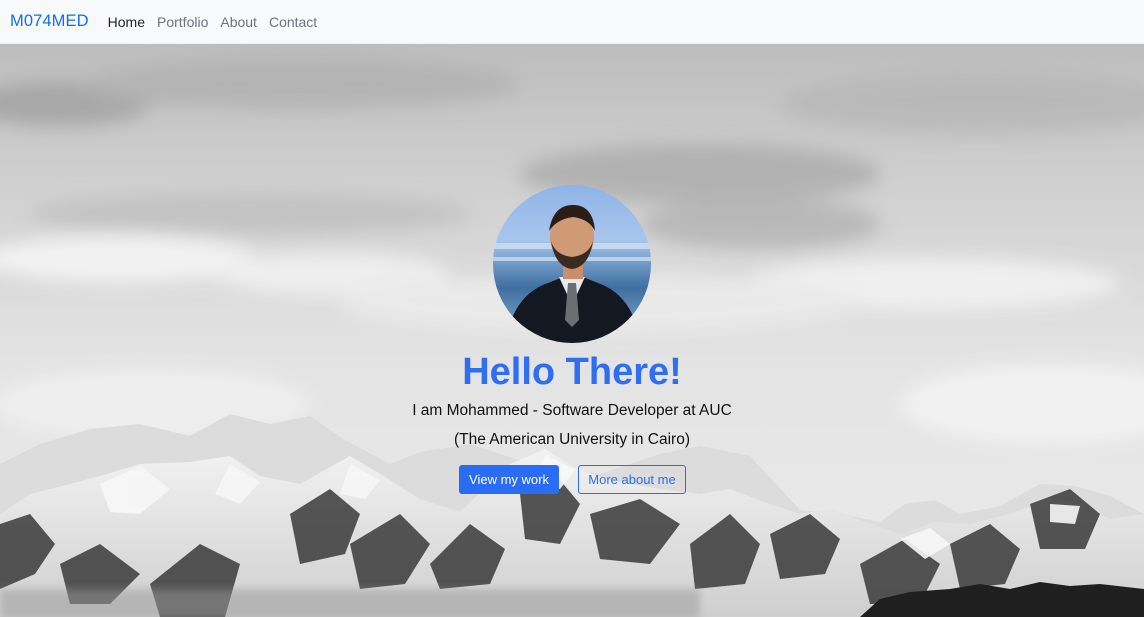 This screenshot has height=617, width=1144. I want to click on nav-links: Home Portfolio About Contact, so click(219, 22).